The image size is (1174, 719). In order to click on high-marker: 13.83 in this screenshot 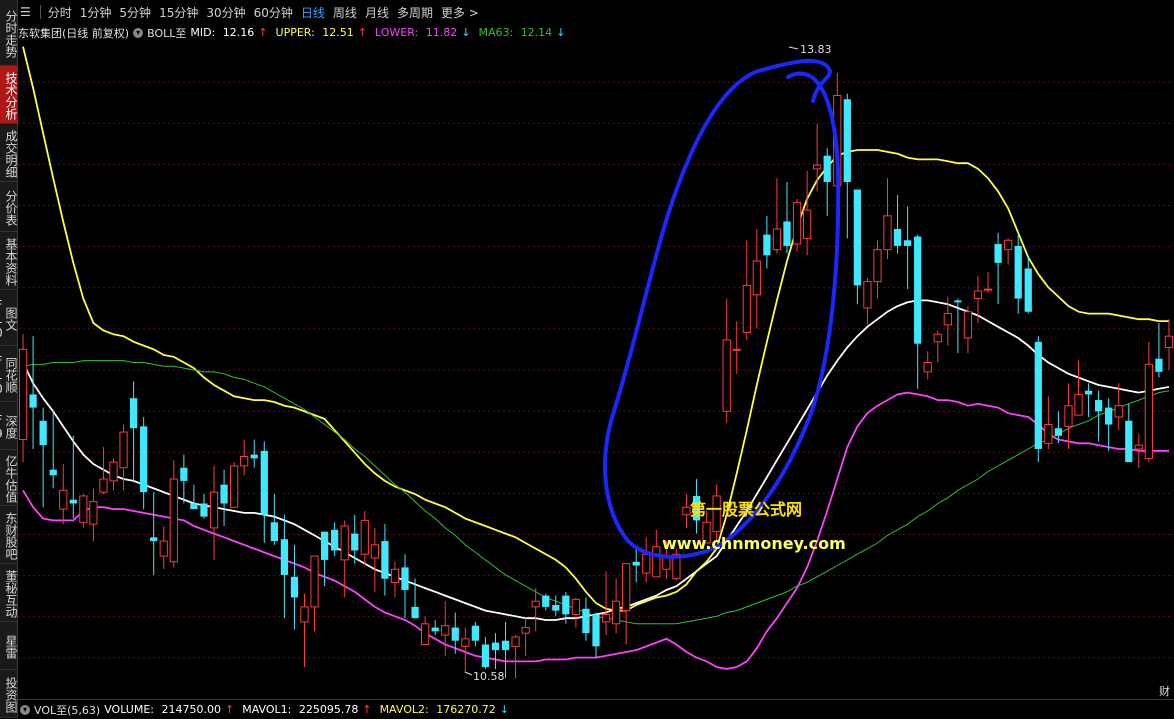, I will do `click(810, 49)`.